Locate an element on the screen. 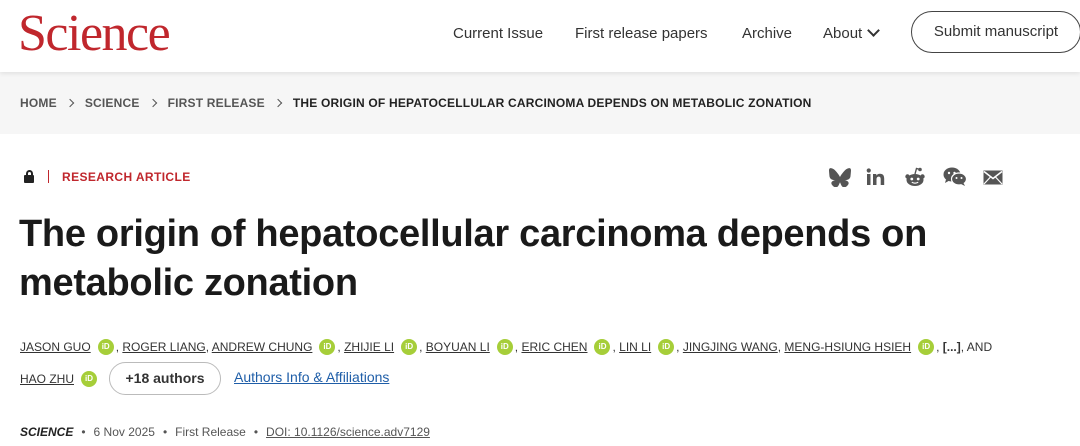 The height and width of the screenshot is (446, 1080). article-title-line-2: metabolic zonation is located at coordinates (188, 283).